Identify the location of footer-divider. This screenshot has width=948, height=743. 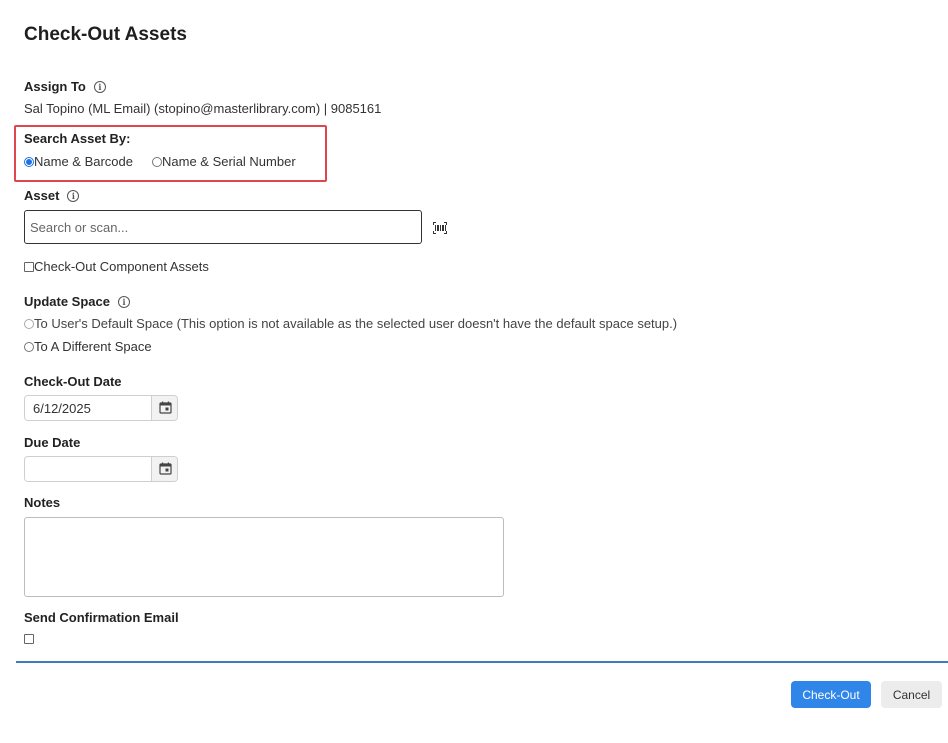
(482, 662).